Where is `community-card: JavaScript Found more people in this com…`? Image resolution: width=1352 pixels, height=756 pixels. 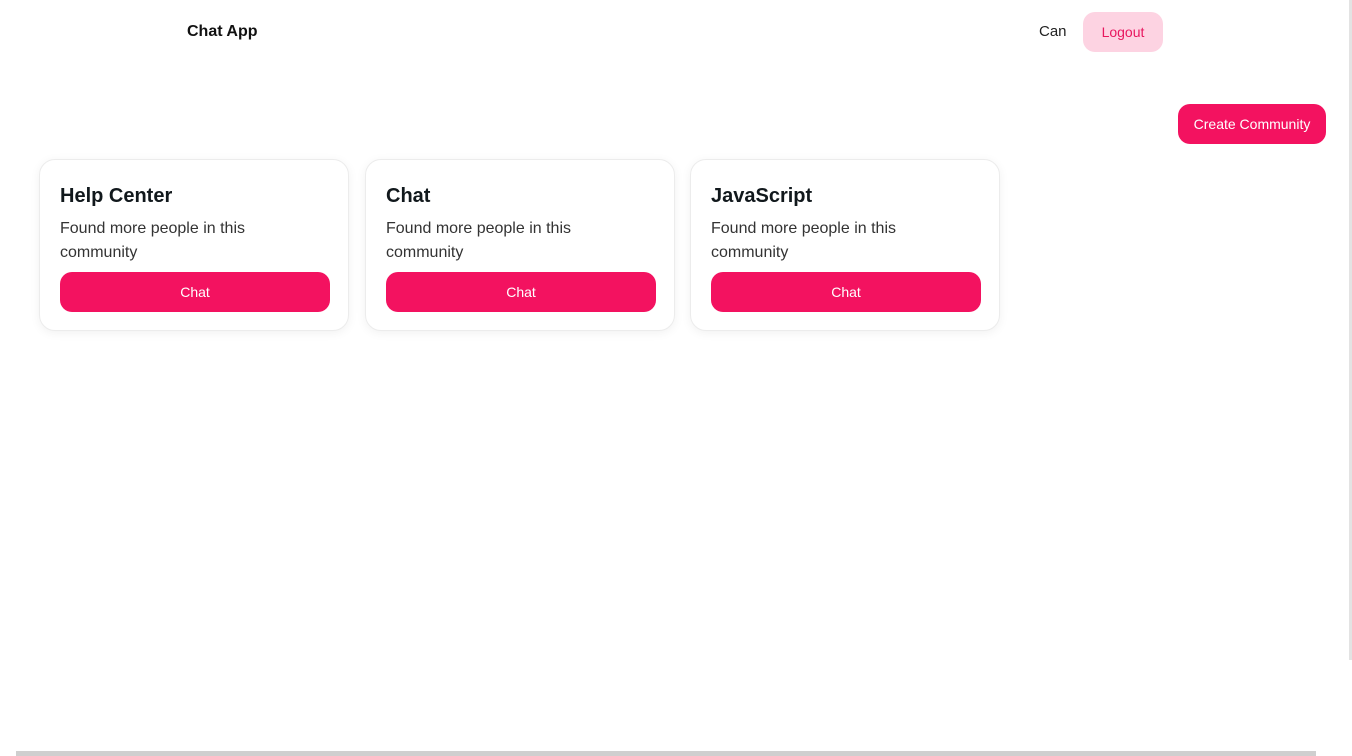 community-card: JavaScript Found more people in this com… is located at coordinates (845, 245).